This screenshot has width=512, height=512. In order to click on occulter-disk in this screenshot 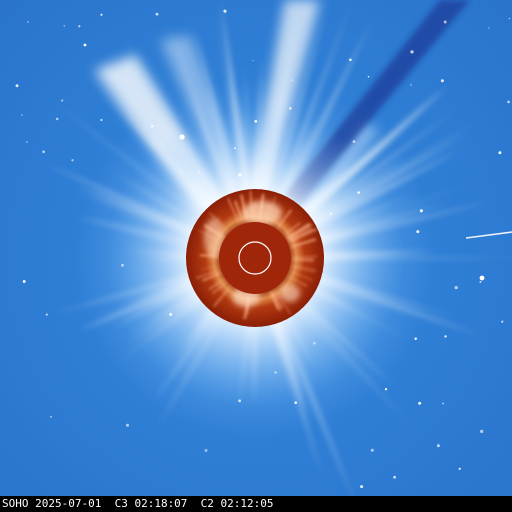, I will do `click(255, 258)`.